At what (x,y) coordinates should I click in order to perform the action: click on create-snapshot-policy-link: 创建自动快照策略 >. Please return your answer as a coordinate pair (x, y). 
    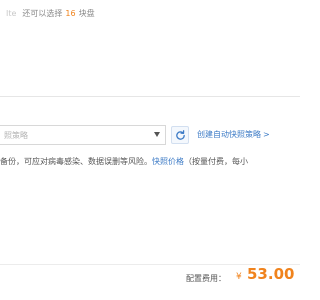
    Looking at the image, I should click on (233, 134).